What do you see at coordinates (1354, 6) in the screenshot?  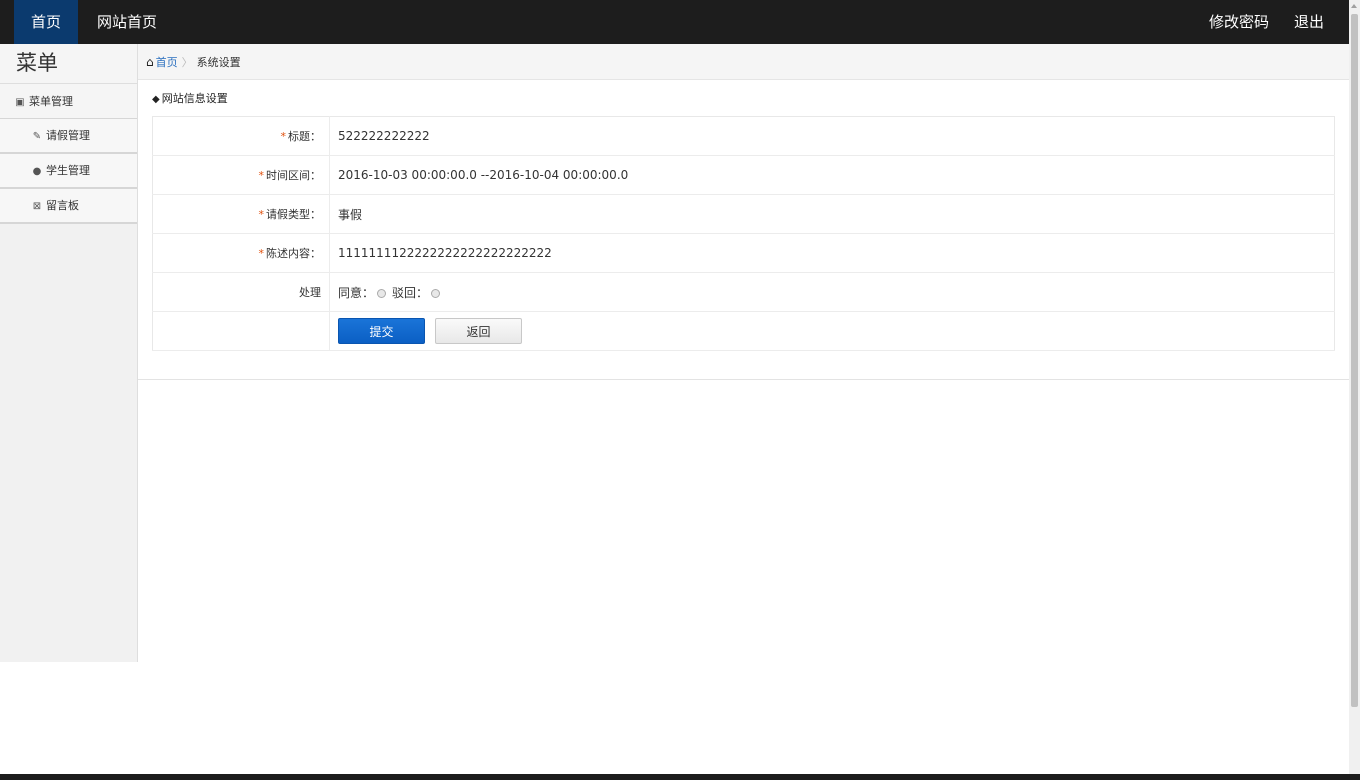 I see `scroll-up-arrow-icon` at bounding box center [1354, 6].